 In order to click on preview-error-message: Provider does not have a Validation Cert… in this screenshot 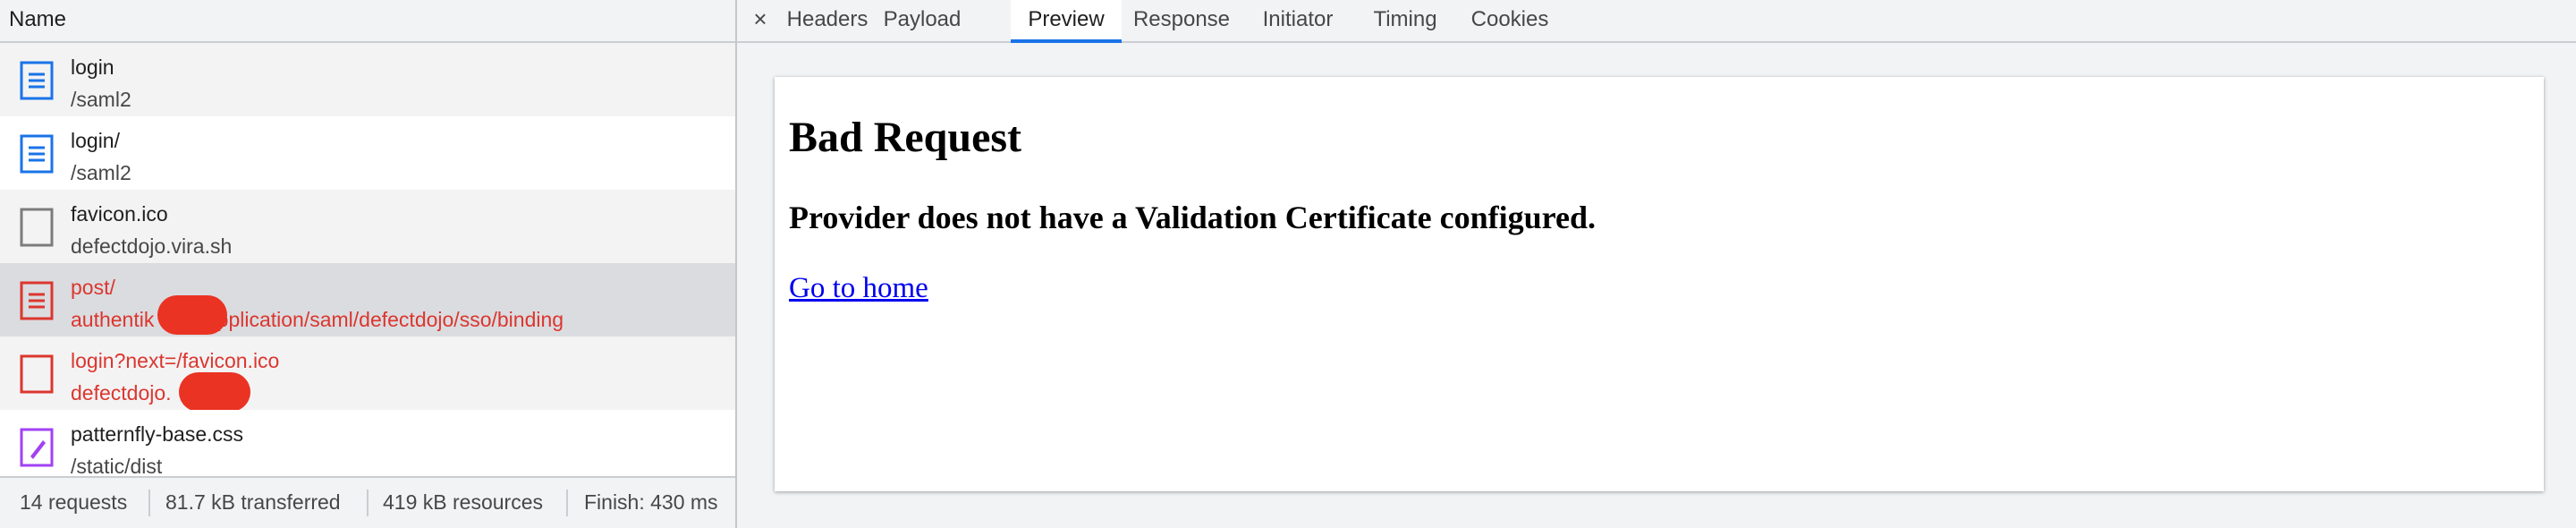, I will do `click(1192, 217)`.